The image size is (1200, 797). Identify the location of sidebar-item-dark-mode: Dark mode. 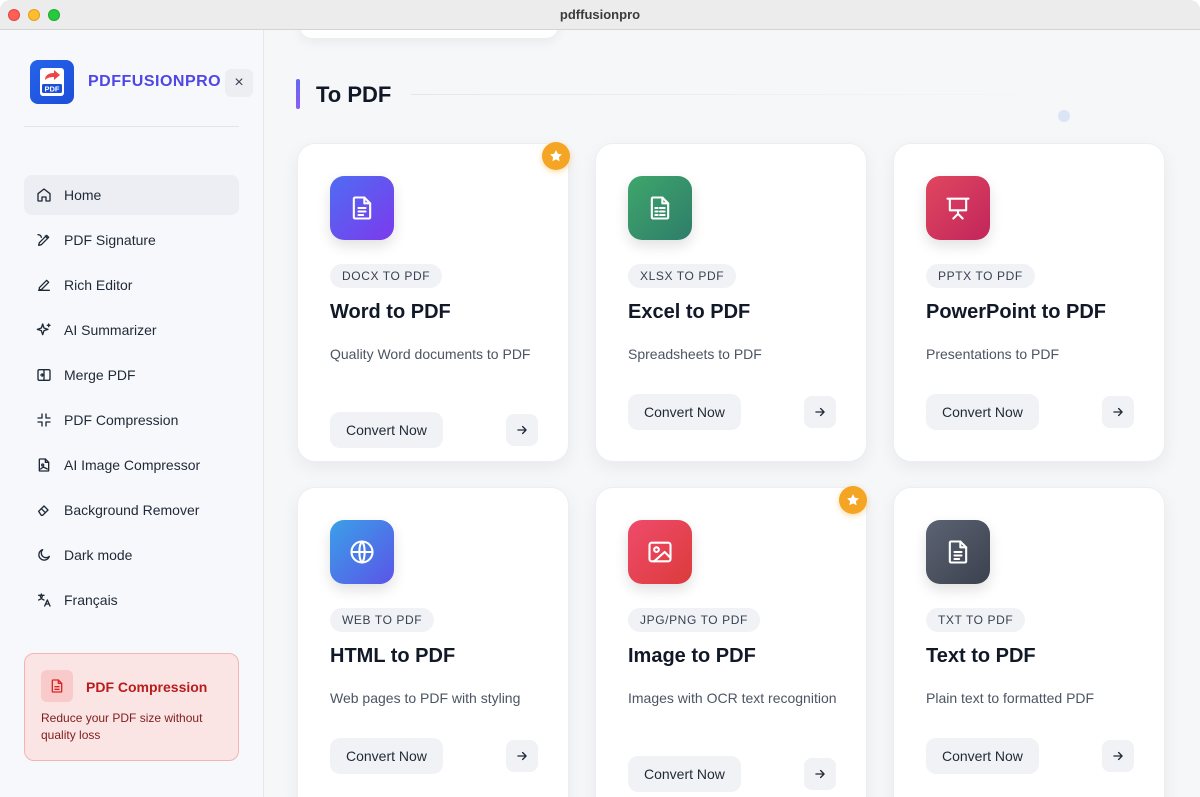
(131, 555).